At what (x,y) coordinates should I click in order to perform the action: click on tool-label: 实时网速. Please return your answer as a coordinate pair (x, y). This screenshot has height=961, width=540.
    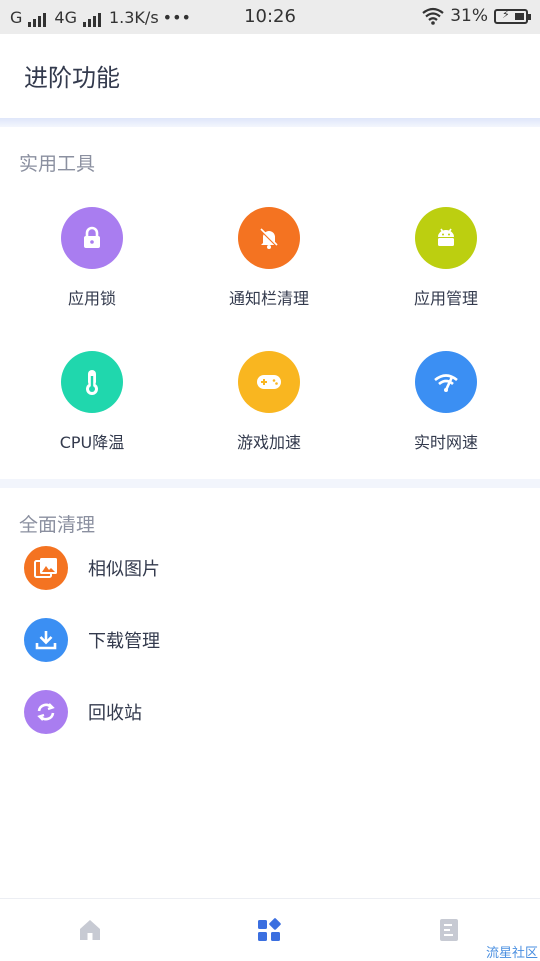
    Looking at the image, I should click on (445, 442).